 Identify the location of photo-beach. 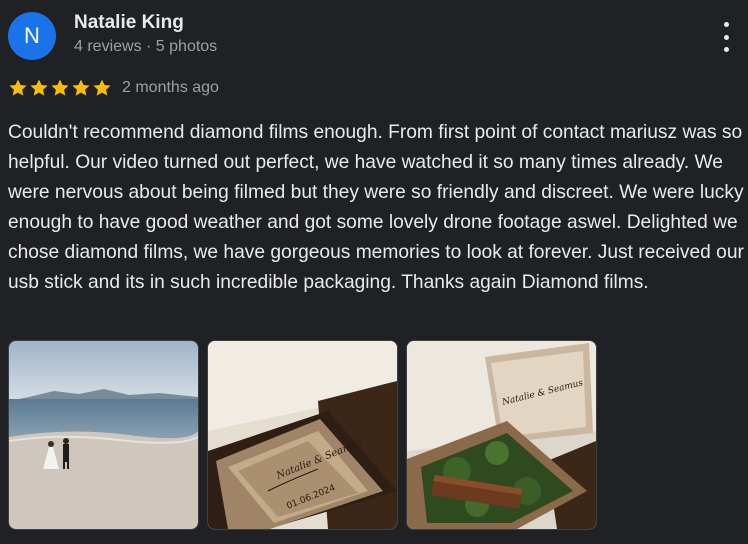
(103, 435).